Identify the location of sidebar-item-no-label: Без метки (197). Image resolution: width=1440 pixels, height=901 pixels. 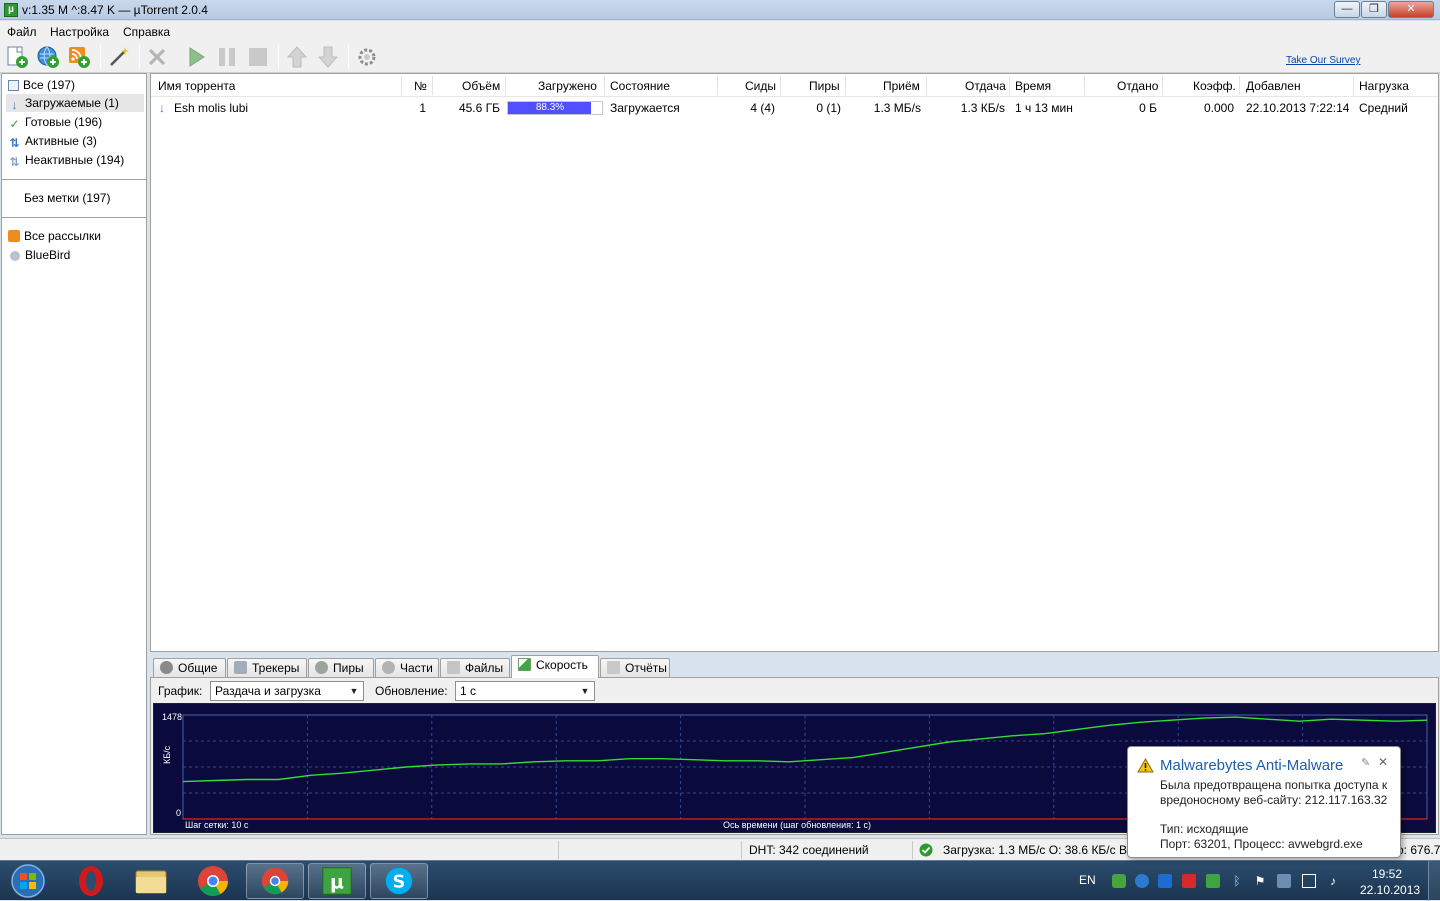
(67, 198).